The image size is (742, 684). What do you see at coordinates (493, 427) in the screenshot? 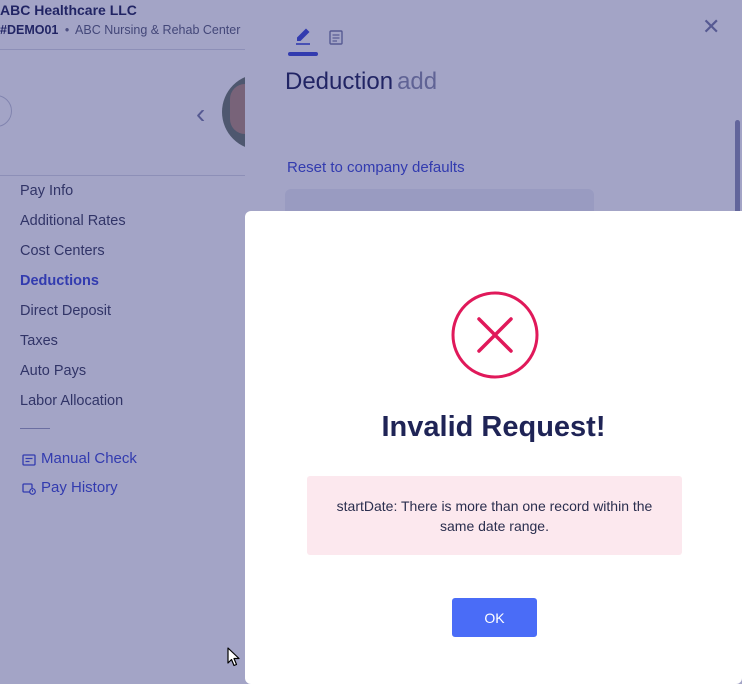
I see `dialog-title: Invalid Request!` at bounding box center [493, 427].